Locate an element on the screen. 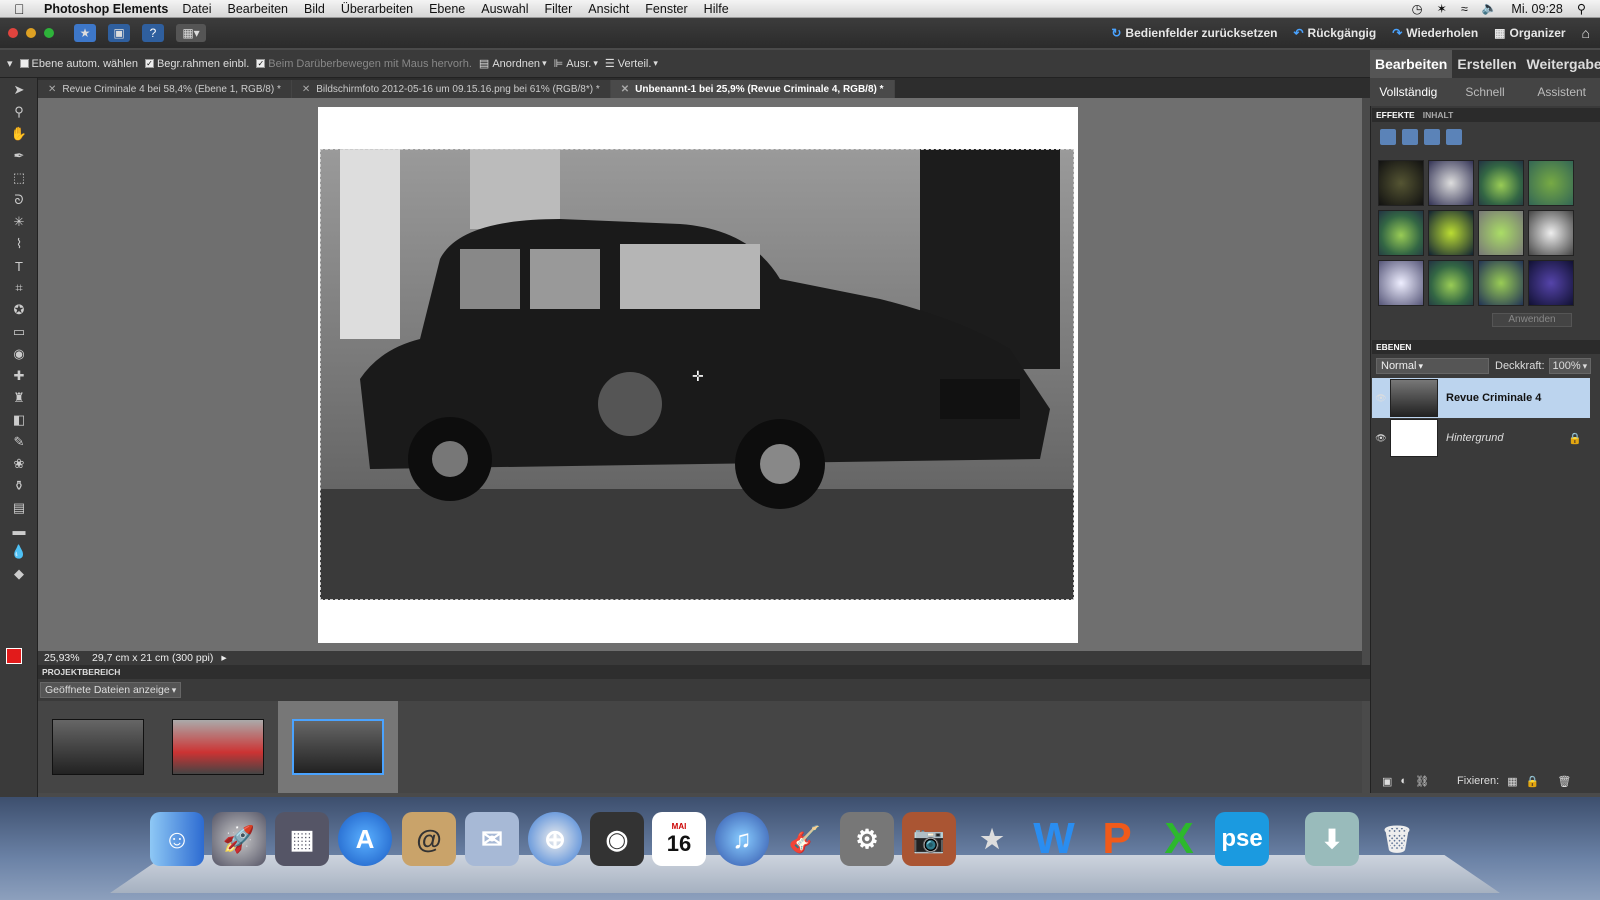  filters-icon is located at coordinates (1388, 137).